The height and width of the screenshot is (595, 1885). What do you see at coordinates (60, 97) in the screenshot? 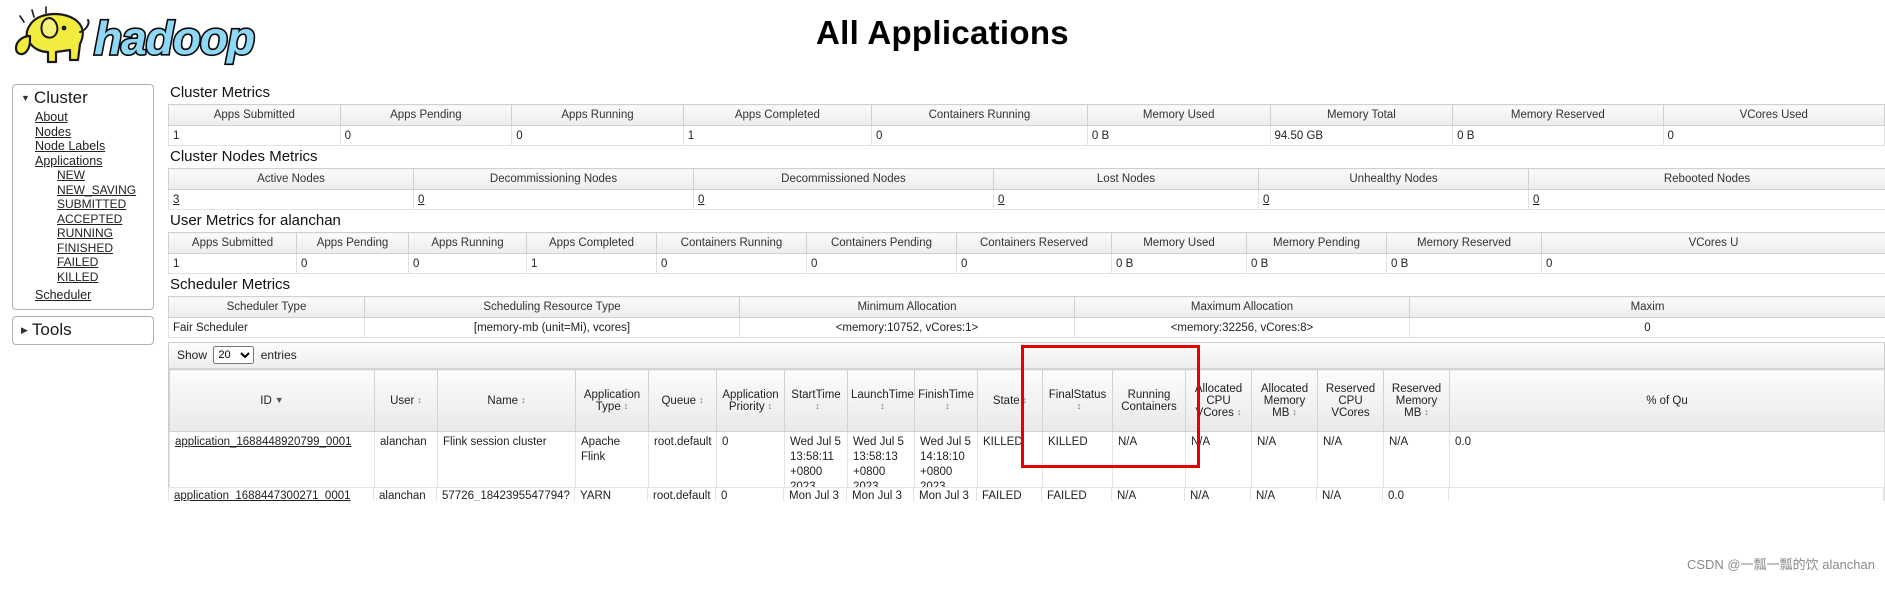
I see `sidebar-cluster-label: Cluster` at bounding box center [60, 97].